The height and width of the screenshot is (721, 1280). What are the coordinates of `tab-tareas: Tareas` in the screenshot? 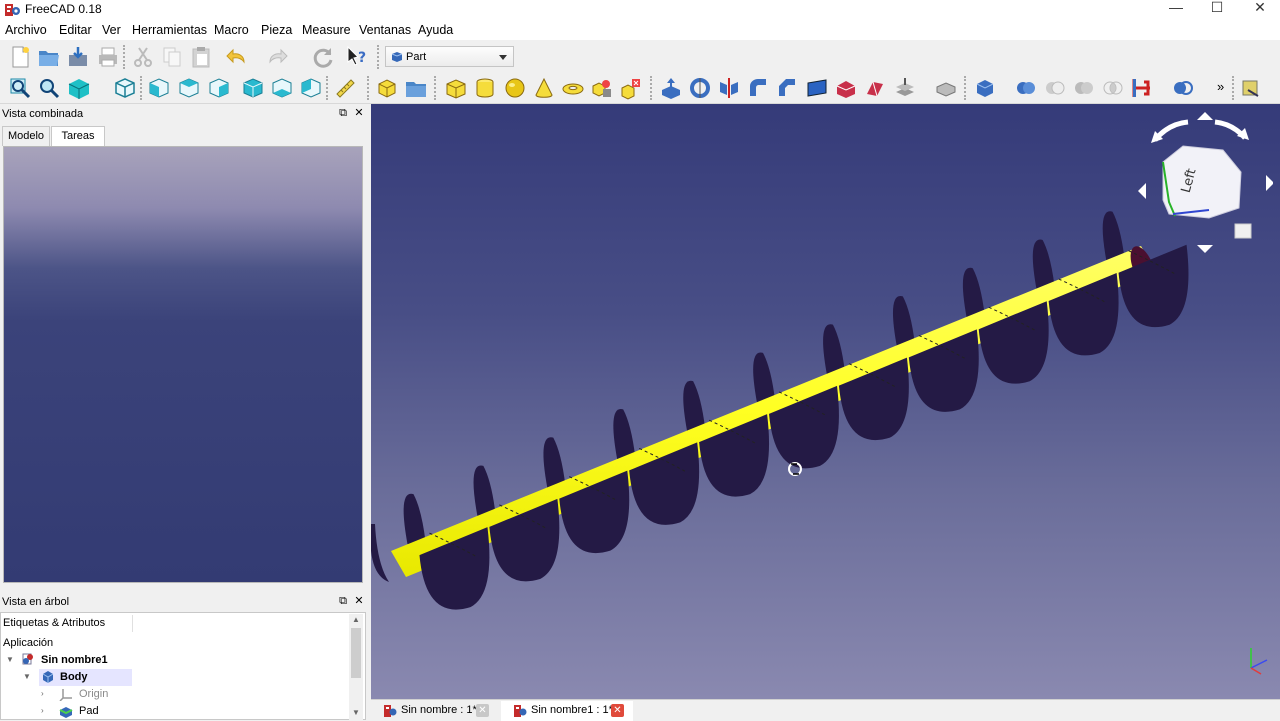 It's located at (78, 136).